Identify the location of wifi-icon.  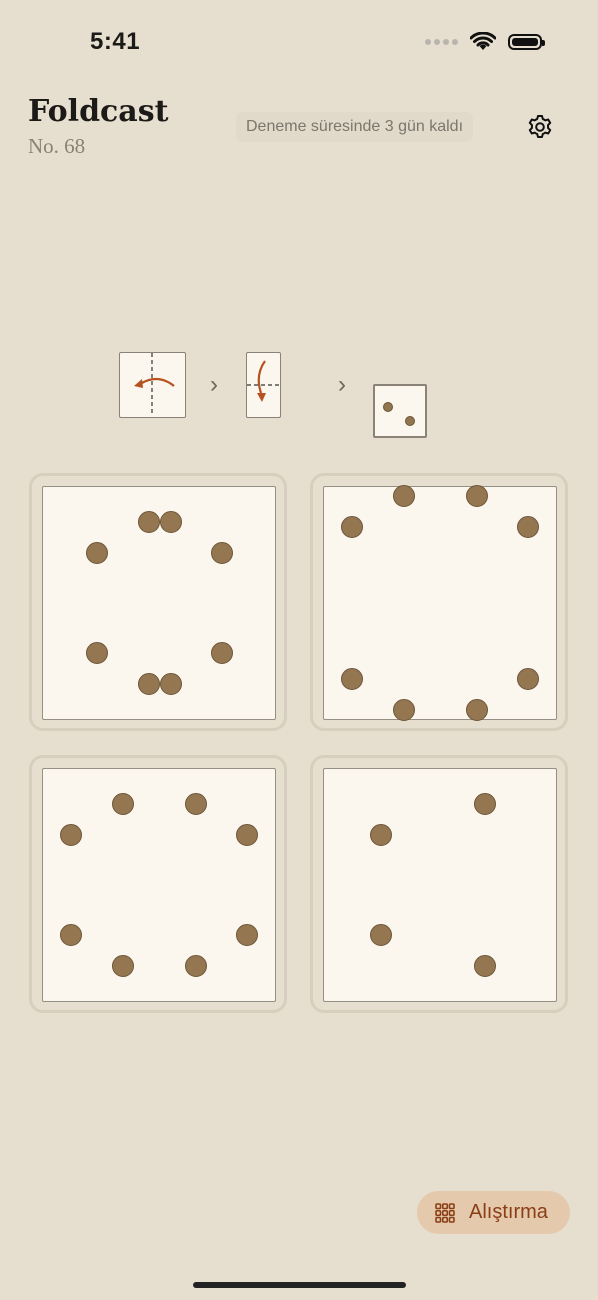
(483, 41).